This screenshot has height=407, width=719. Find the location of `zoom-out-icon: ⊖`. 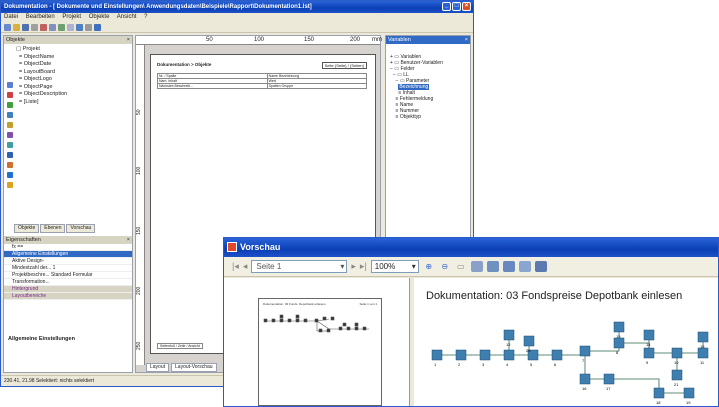

zoom-out-icon: ⊖ is located at coordinates (445, 266).